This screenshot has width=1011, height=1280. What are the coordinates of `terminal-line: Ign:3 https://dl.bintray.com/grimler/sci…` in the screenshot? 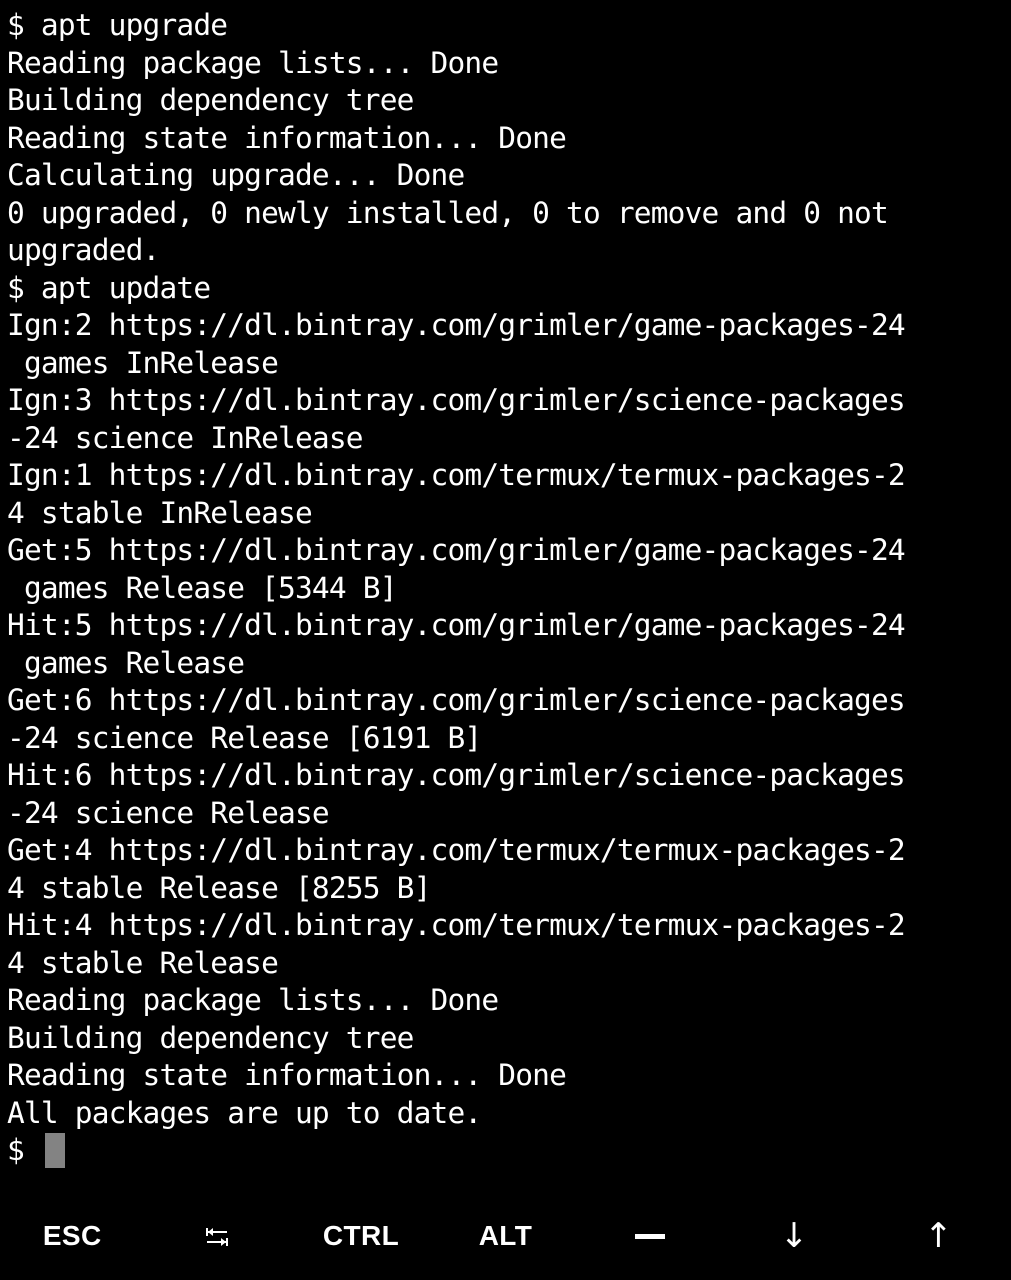 It's located at (456, 400).